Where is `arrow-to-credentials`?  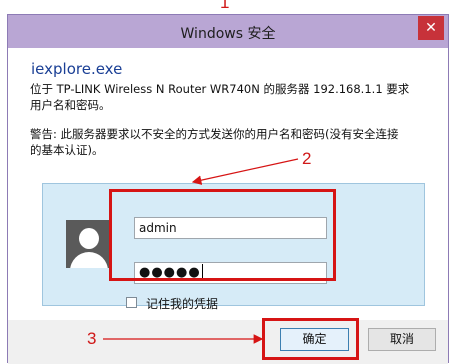
arrow-to-credentials is located at coordinates (245, 171).